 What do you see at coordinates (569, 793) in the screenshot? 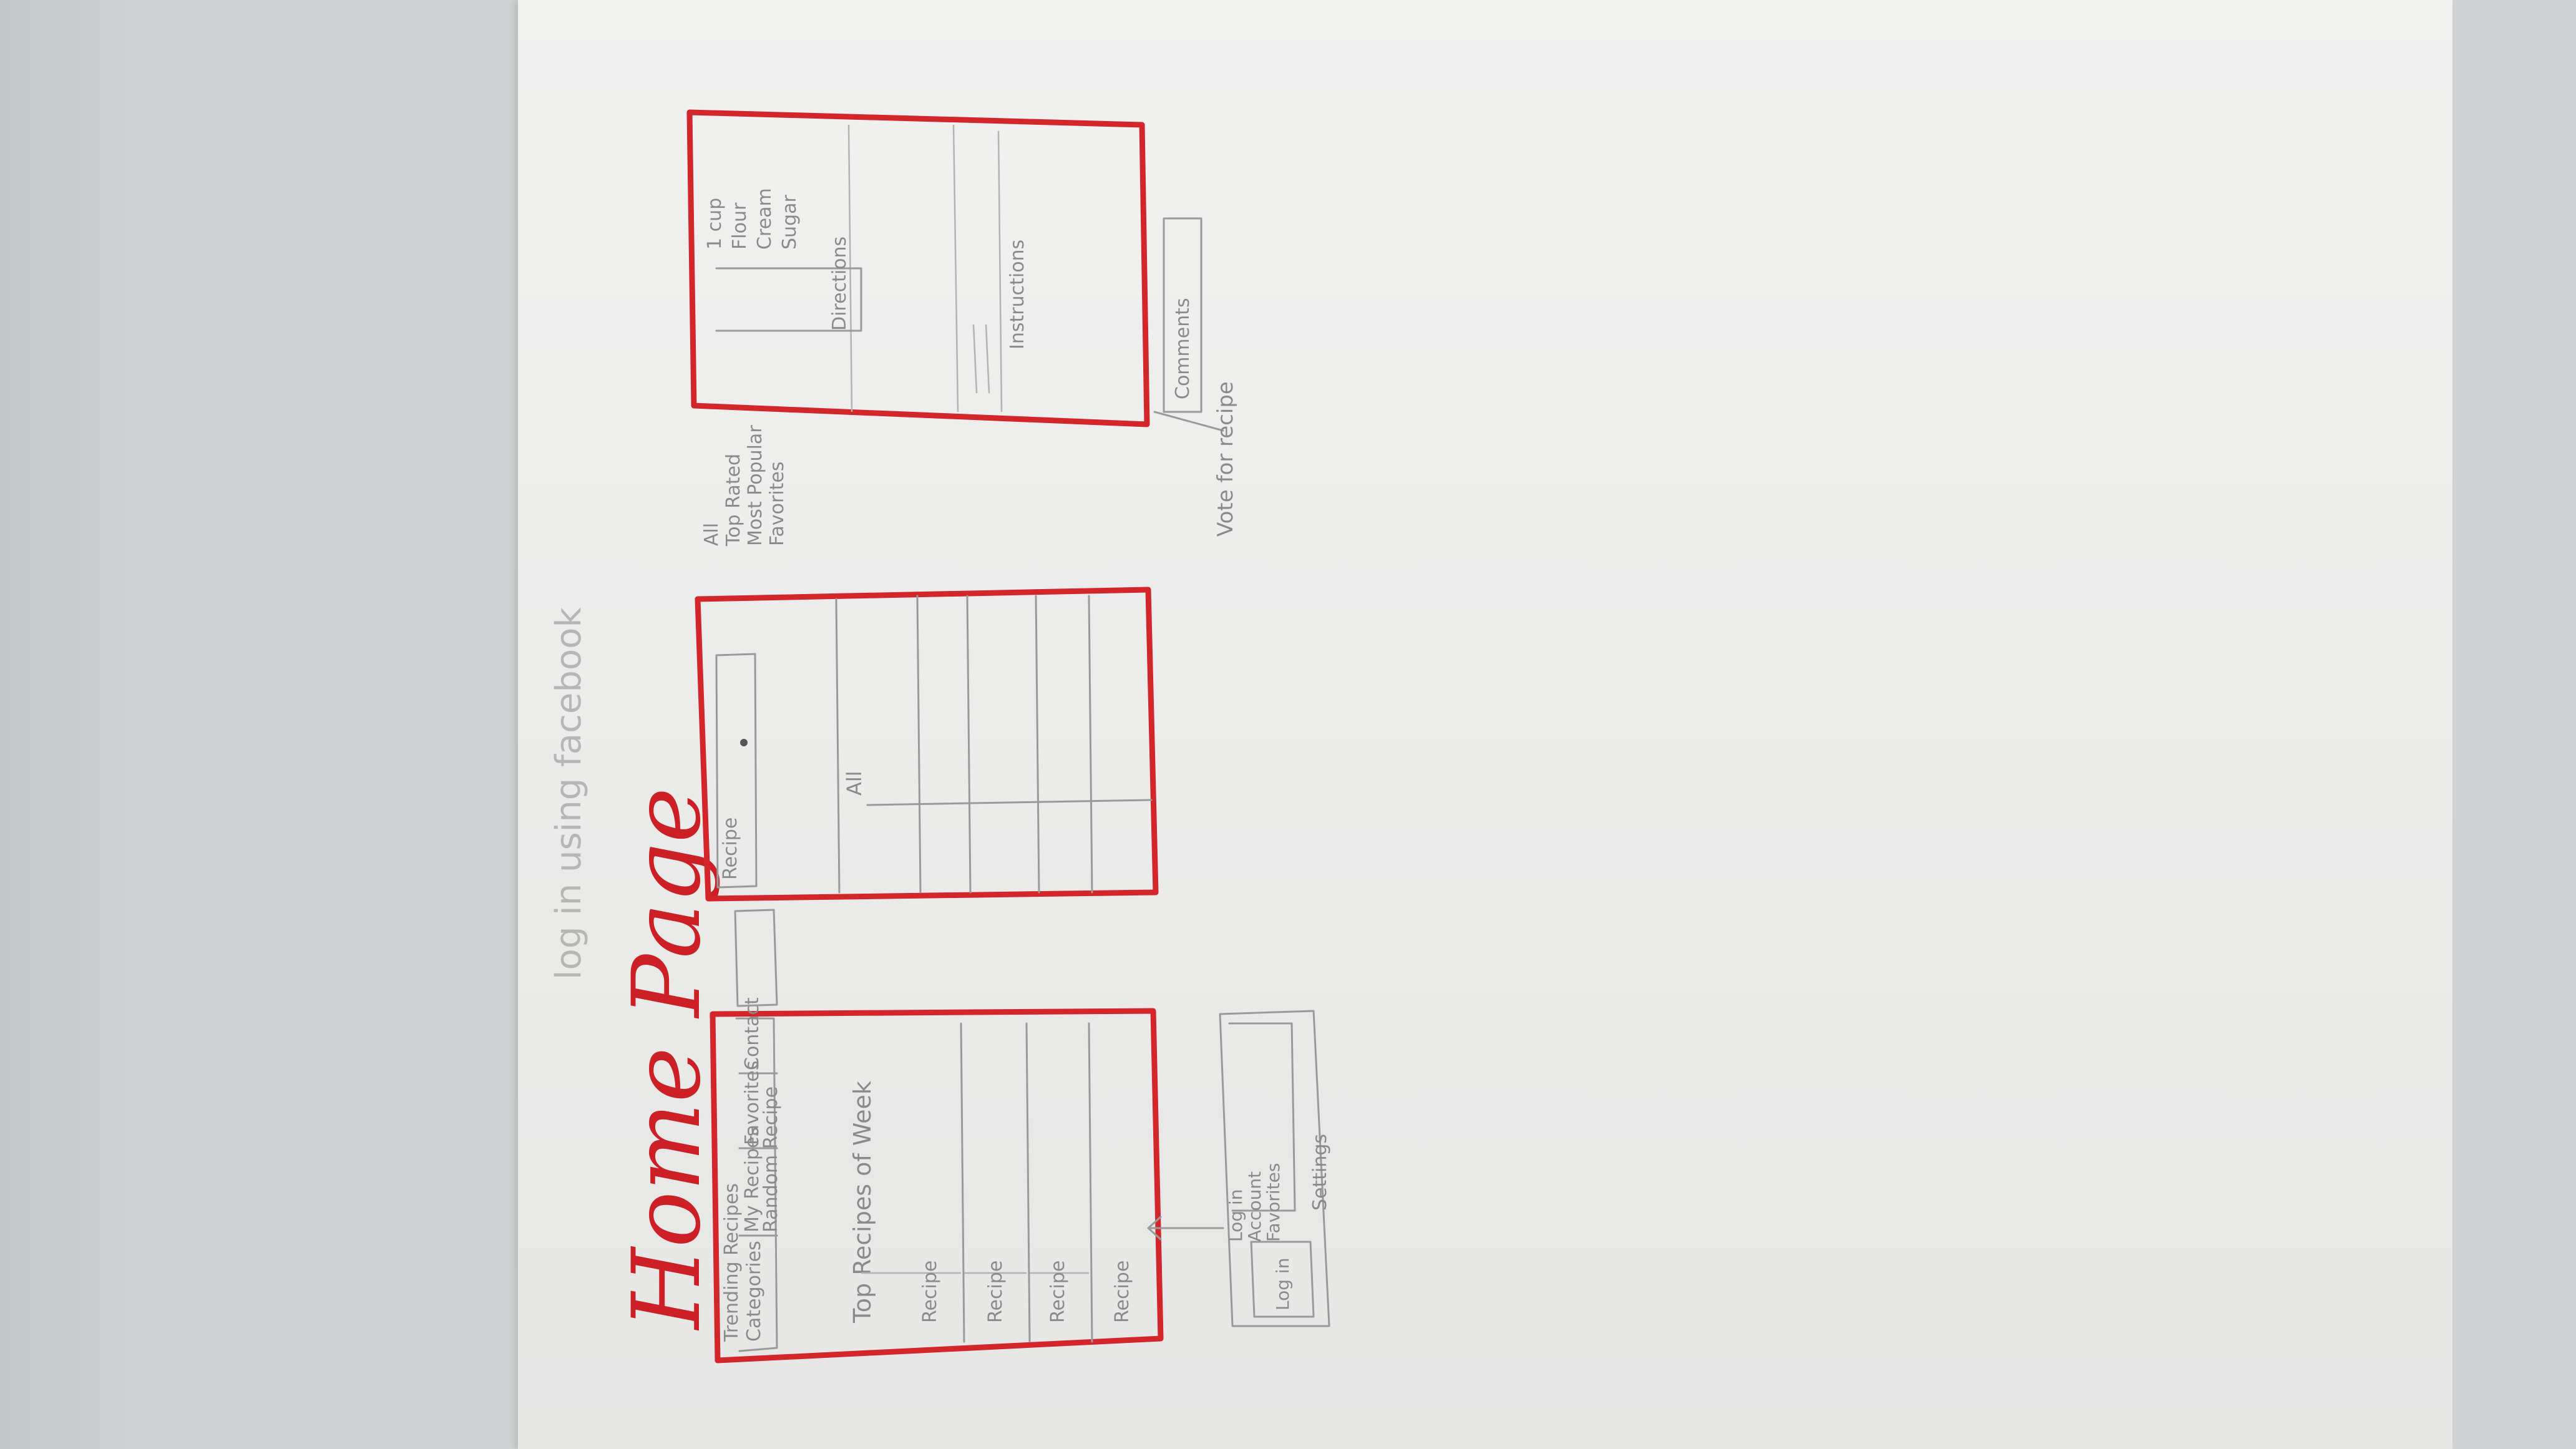
I see `faint-note: log in using facebook` at bounding box center [569, 793].